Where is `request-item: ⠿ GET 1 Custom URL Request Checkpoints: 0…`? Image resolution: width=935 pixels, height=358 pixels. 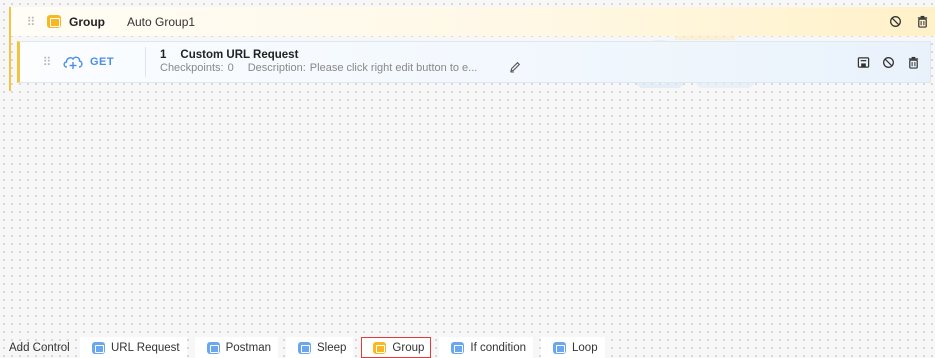
request-item: ⠿ GET 1 Custom URL Request Checkpoints: 0… is located at coordinates (474, 62).